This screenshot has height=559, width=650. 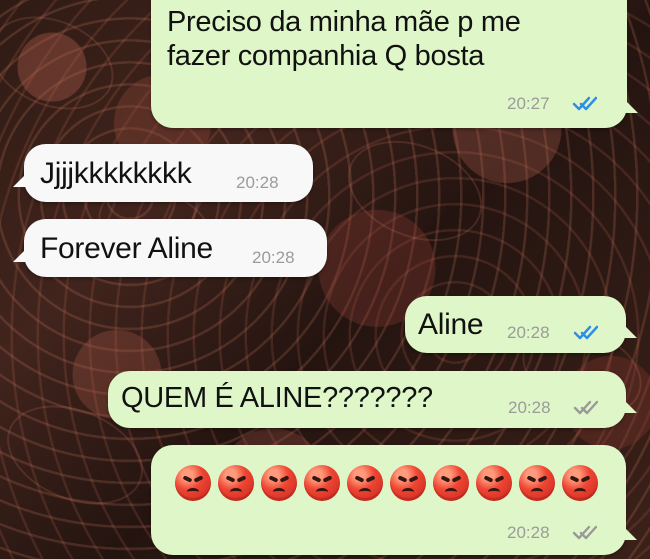 I want to click on outgoing-message: 20:28, so click(x=388, y=500).